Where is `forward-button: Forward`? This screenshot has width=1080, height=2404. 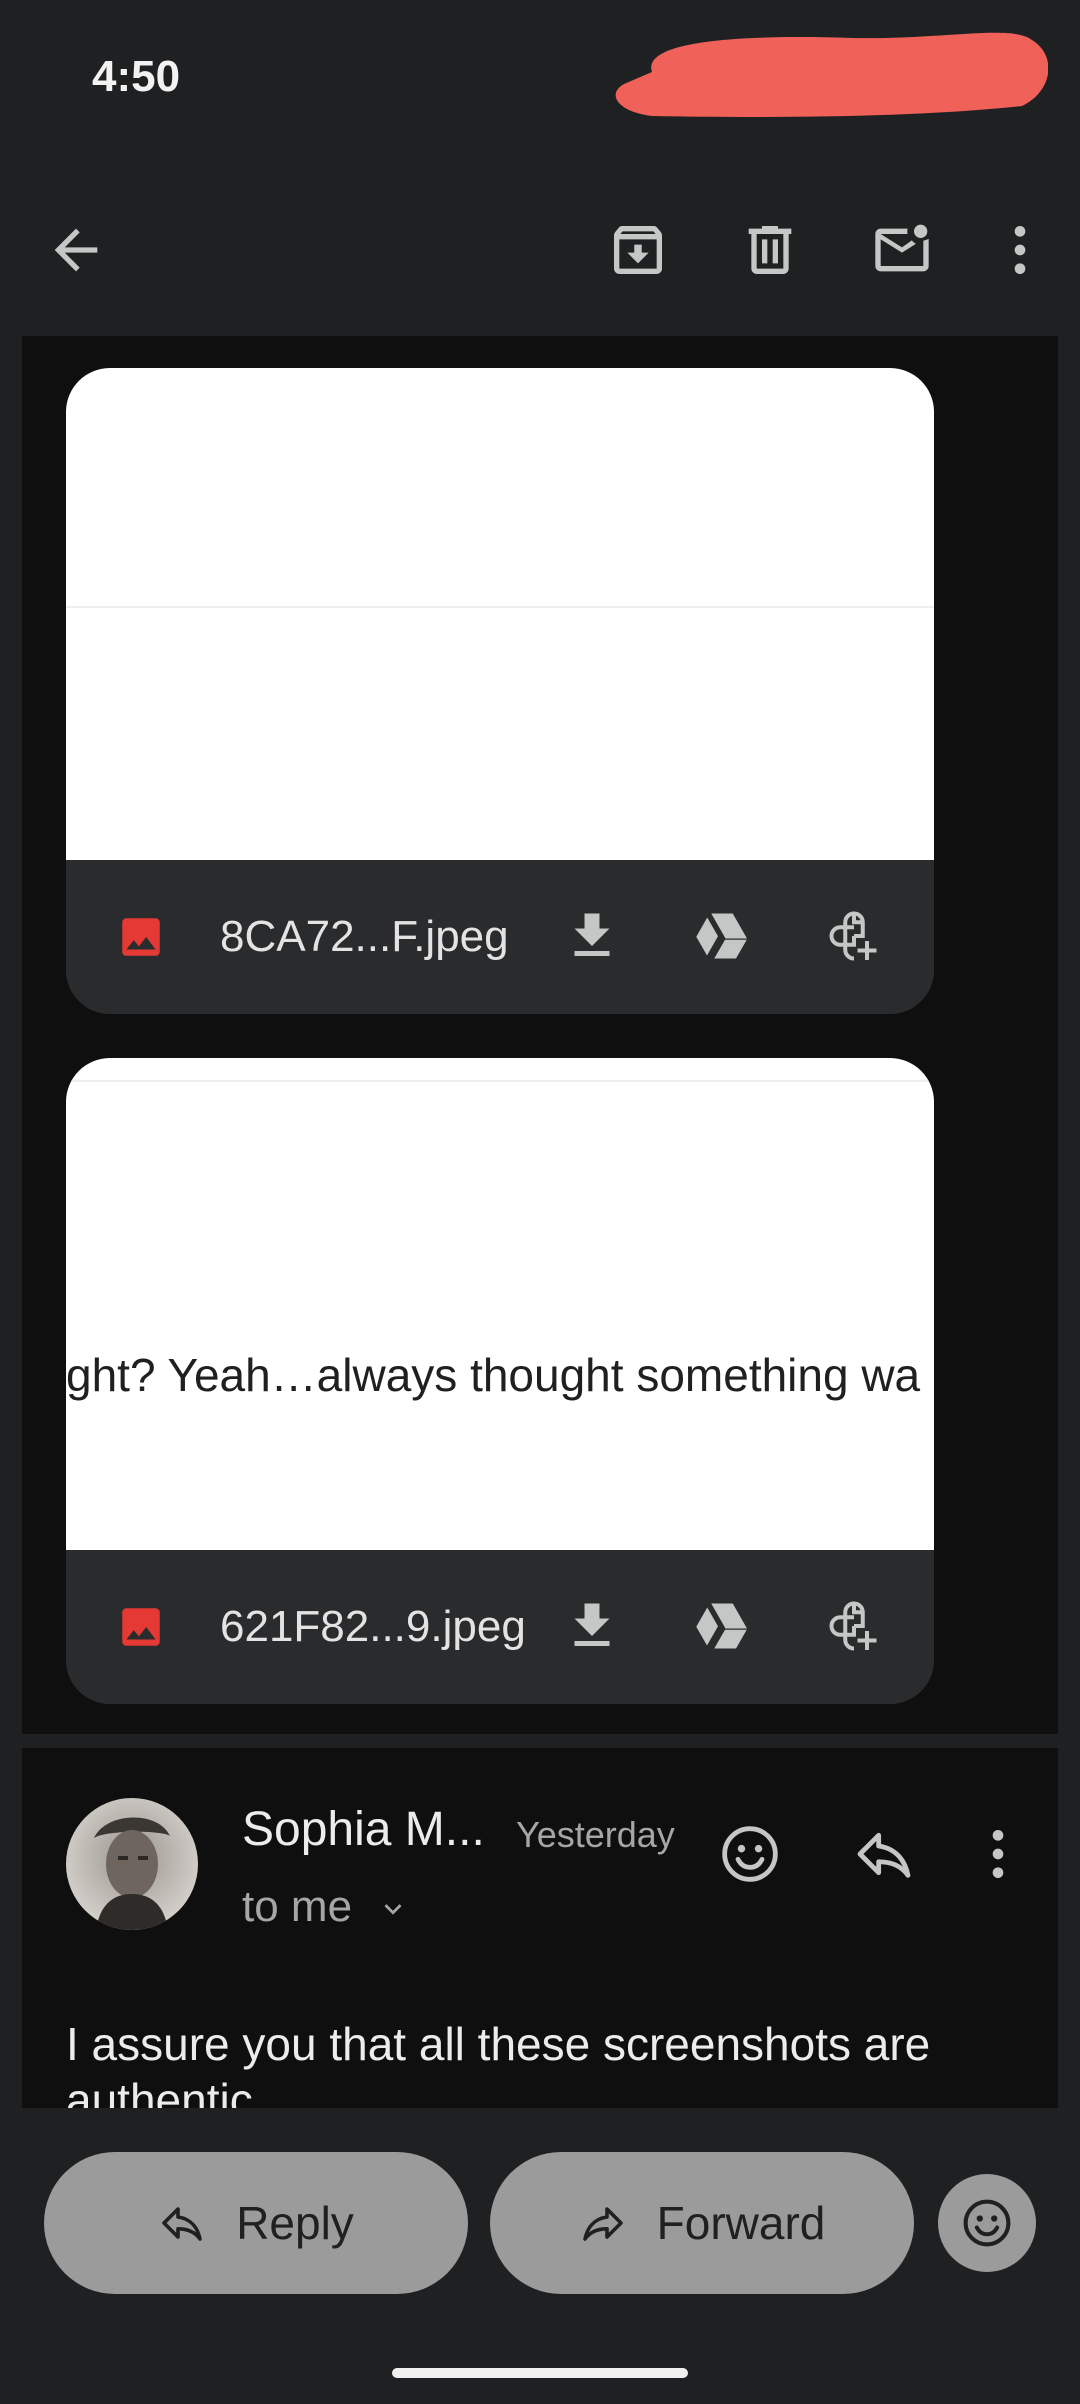 forward-button: Forward is located at coordinates (702, 2223).